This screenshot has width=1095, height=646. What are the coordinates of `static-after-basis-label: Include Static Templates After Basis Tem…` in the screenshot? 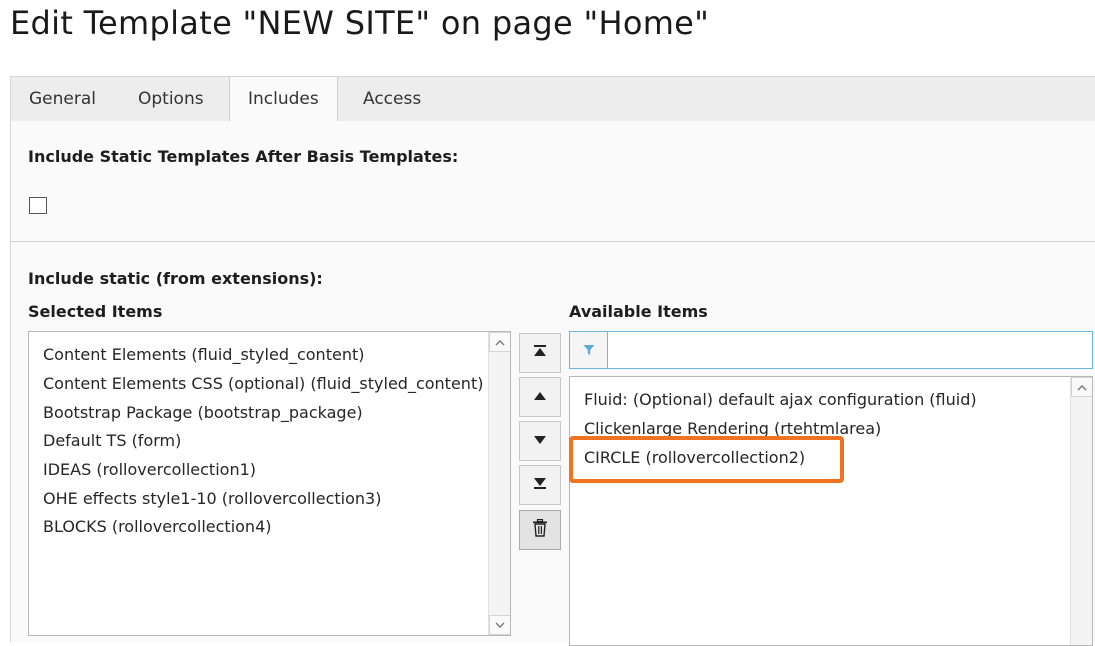 It's located at (243, 156).